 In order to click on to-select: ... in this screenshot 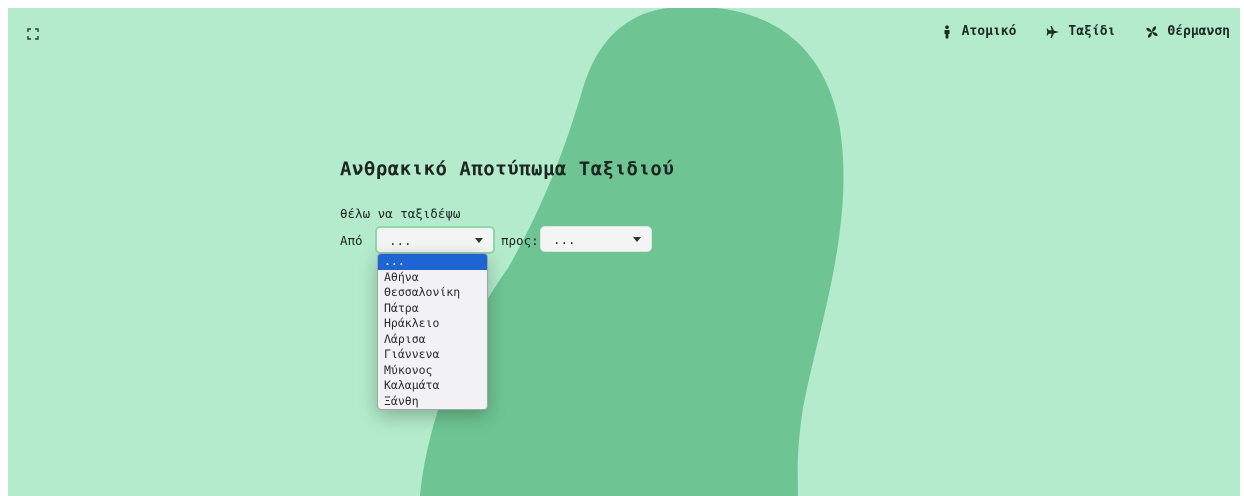, I will do `click(596, 239)`.